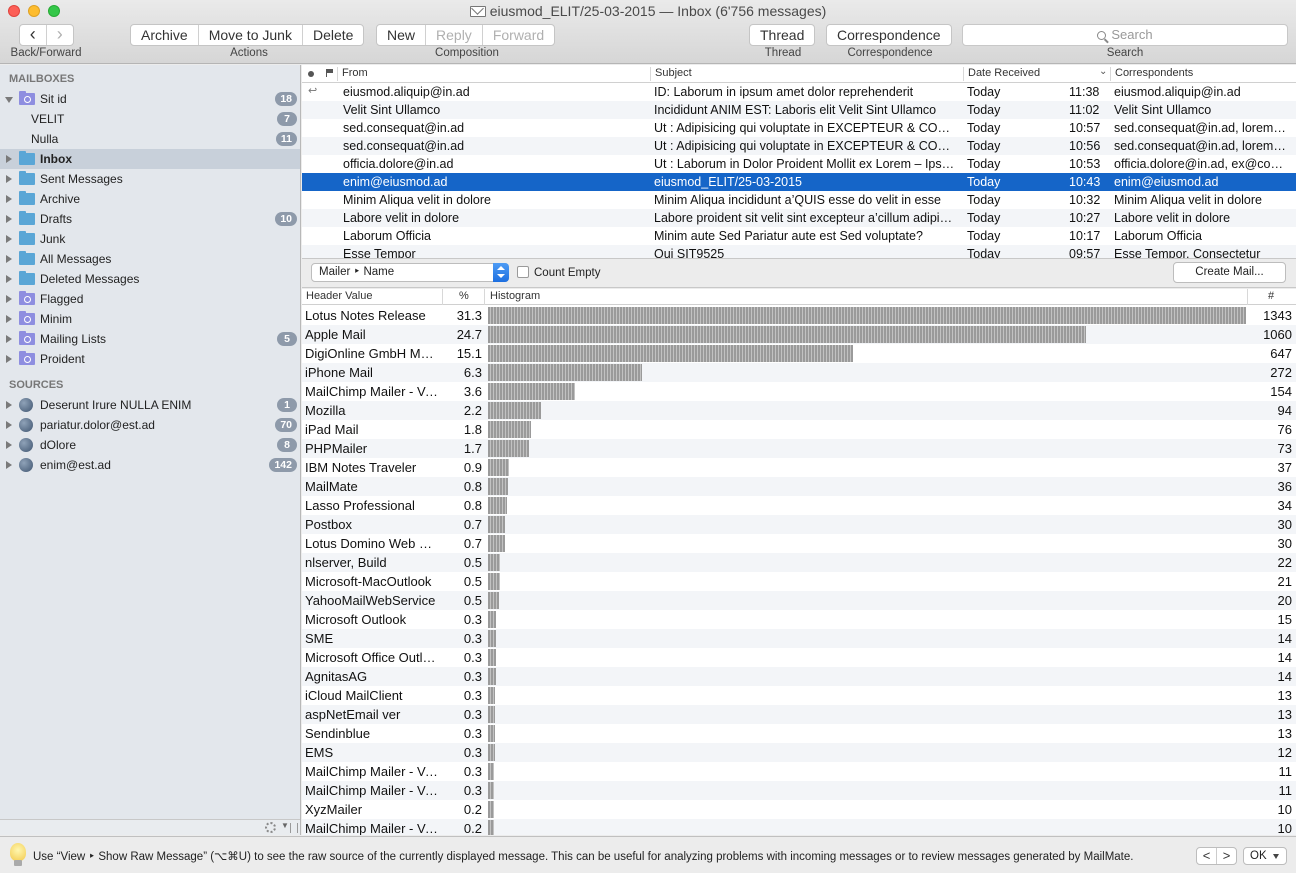 The width and height of the screenshot is (1296, 873). I want to click on column-correspondents: Correspondents, so click(1203, 74).